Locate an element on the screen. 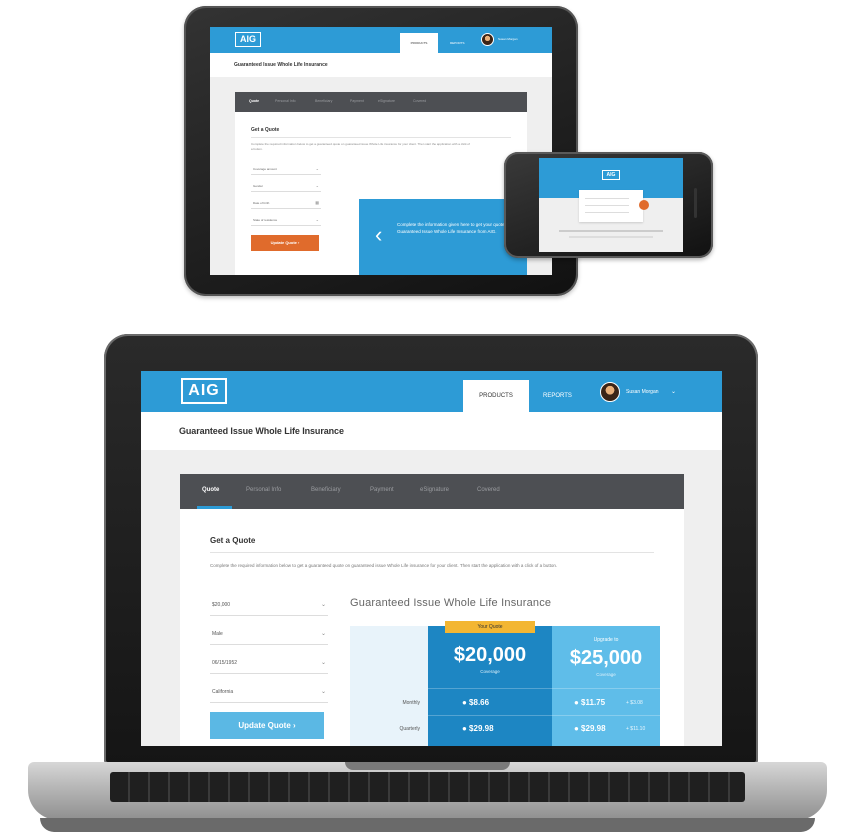  gender-field: Male ⌄ is located at coordinates (269, 634).